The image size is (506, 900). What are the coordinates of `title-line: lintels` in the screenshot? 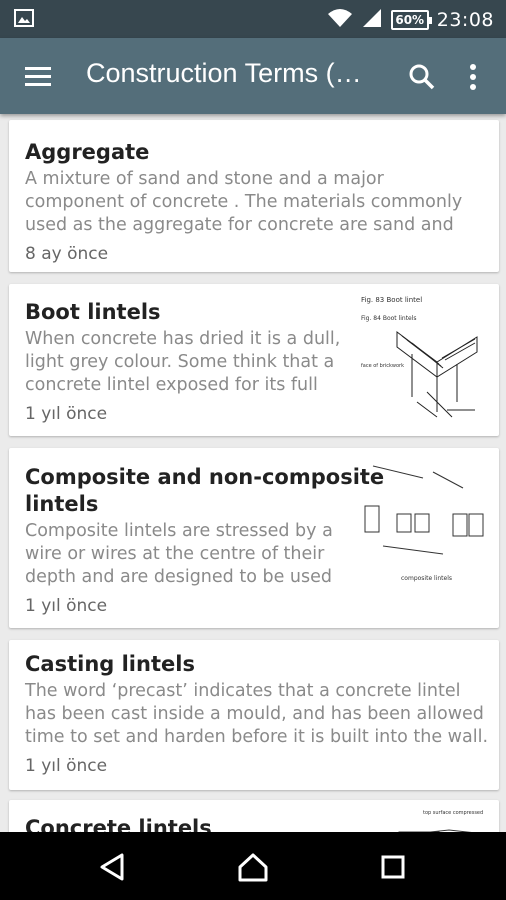 It's located at (62, 504).